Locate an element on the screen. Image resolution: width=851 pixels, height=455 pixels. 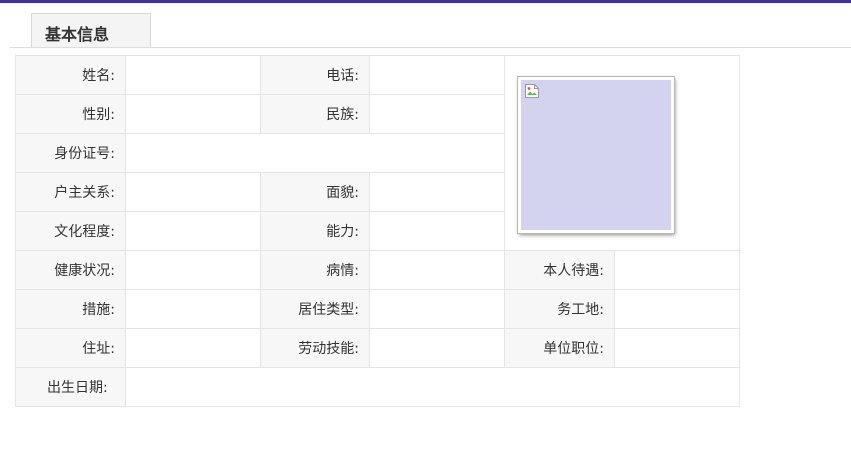
ethnicity-label: 民族: is located at coordinates (315, 114).